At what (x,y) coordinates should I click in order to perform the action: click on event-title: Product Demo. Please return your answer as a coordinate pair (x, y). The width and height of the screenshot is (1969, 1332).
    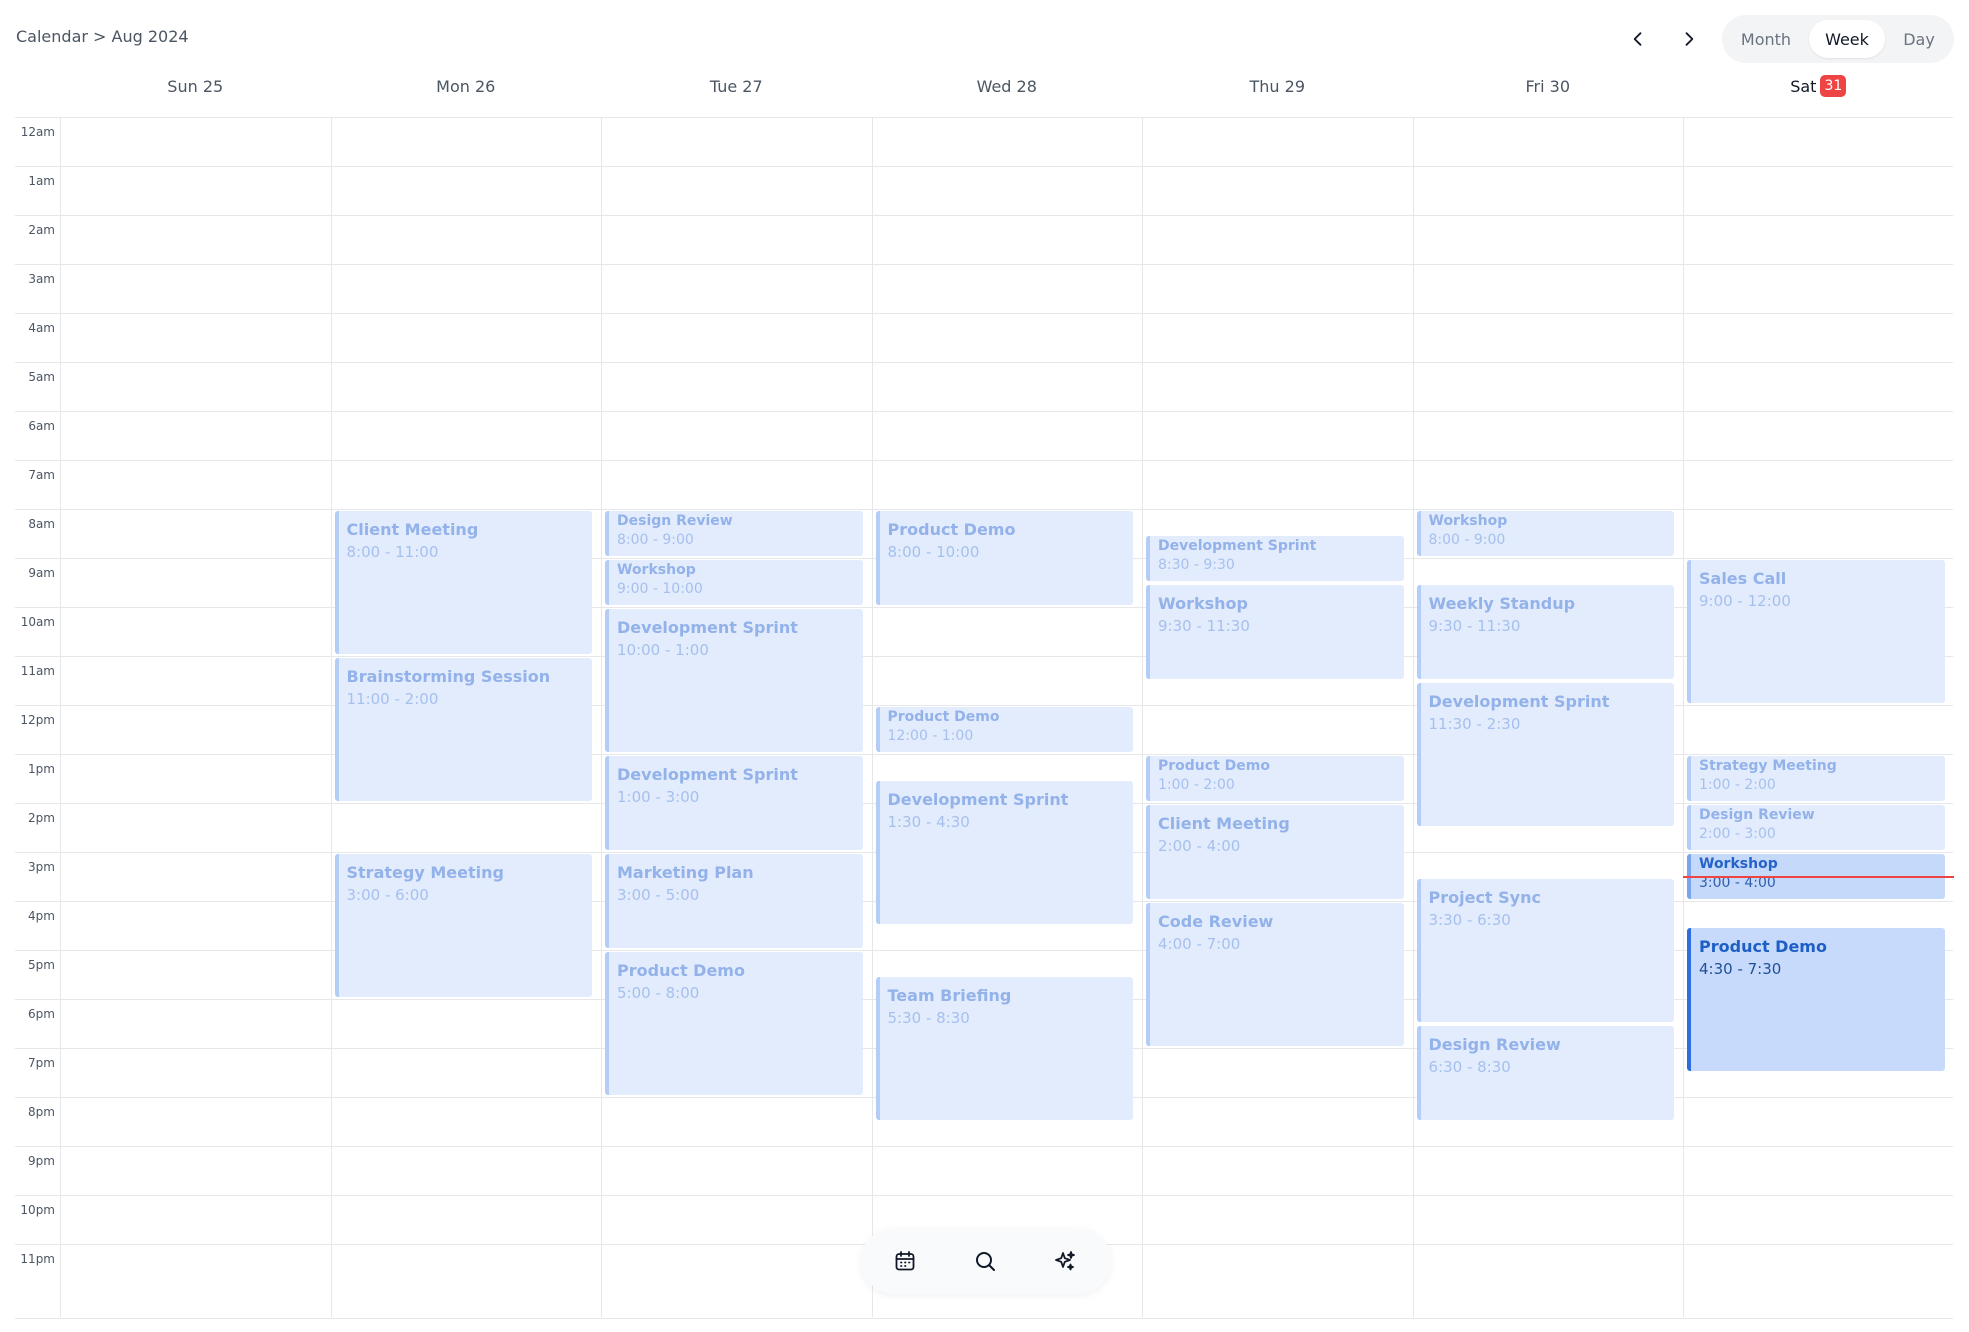
    Looking at the image, I should click on (943, 717).